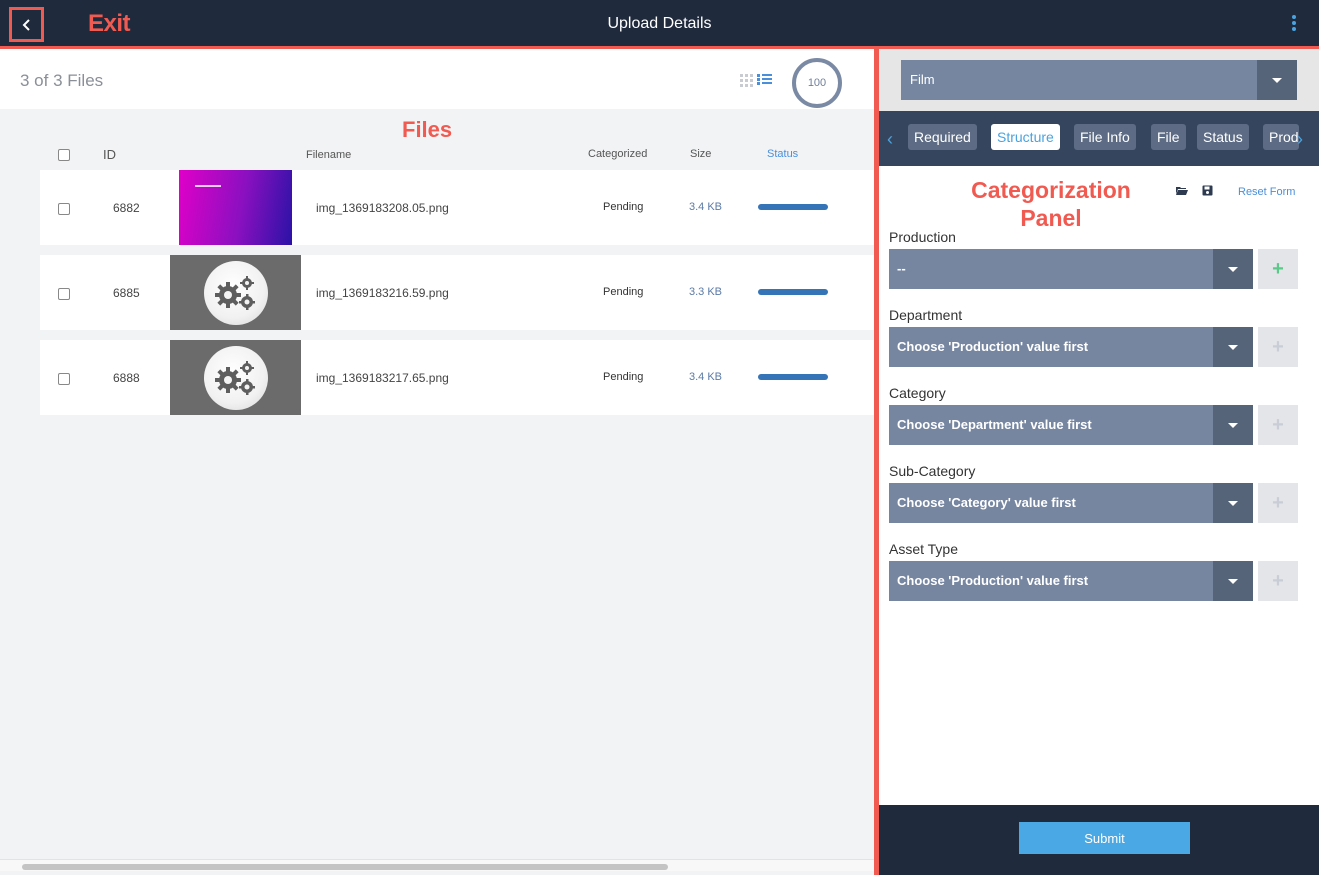  I want to click on production-value: --, so click(901, 268).